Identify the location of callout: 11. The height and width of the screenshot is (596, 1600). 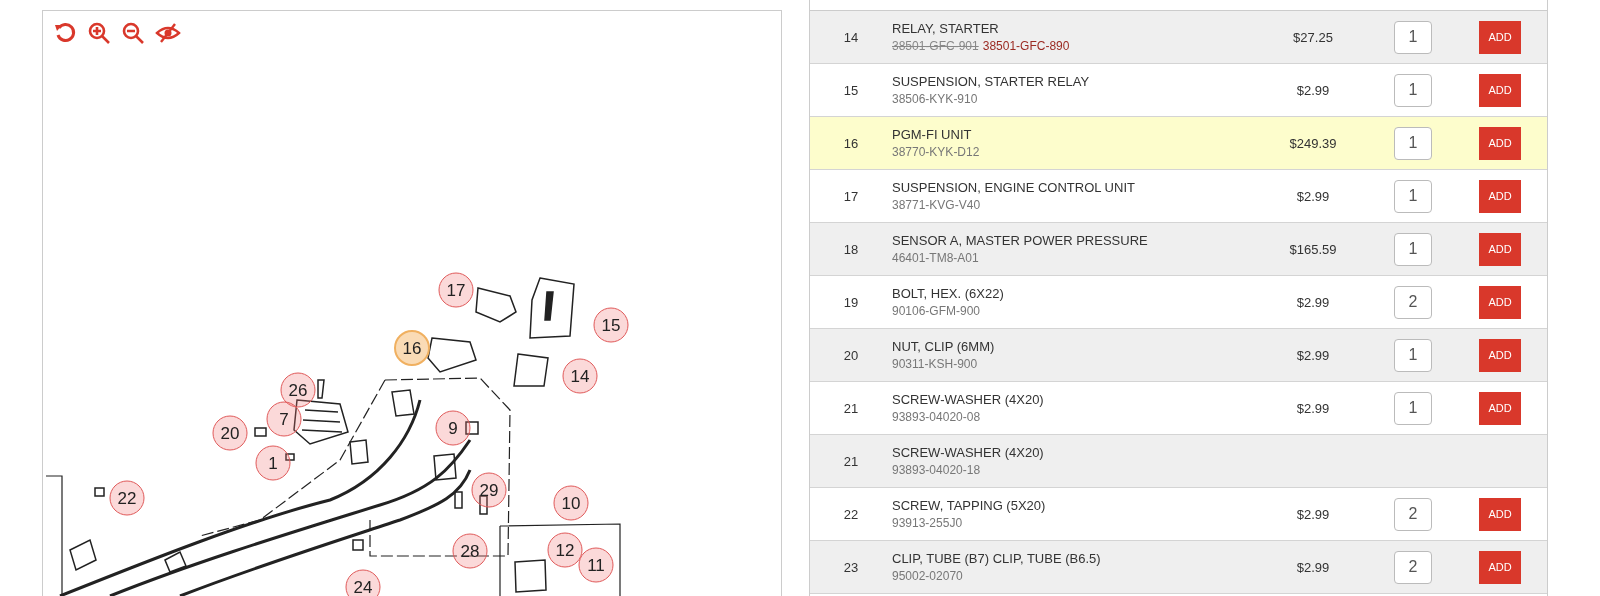
(596, 565).